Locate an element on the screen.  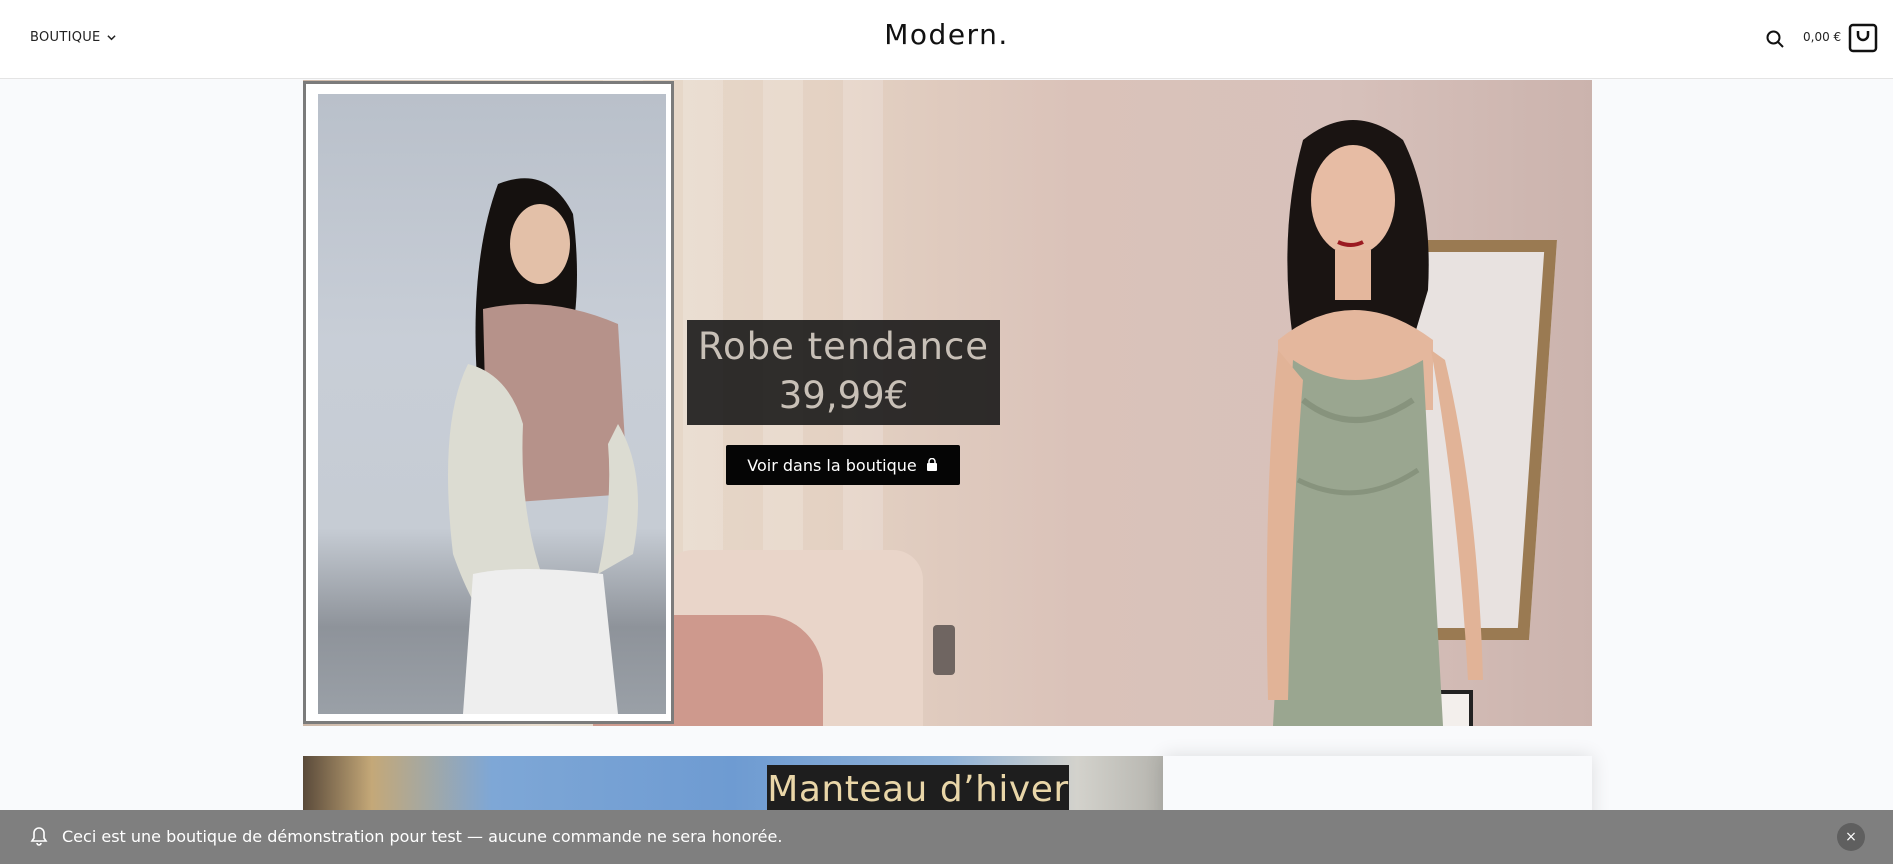
shop-menu-label: BOUTIQUE is located at coordinates (65, 37).